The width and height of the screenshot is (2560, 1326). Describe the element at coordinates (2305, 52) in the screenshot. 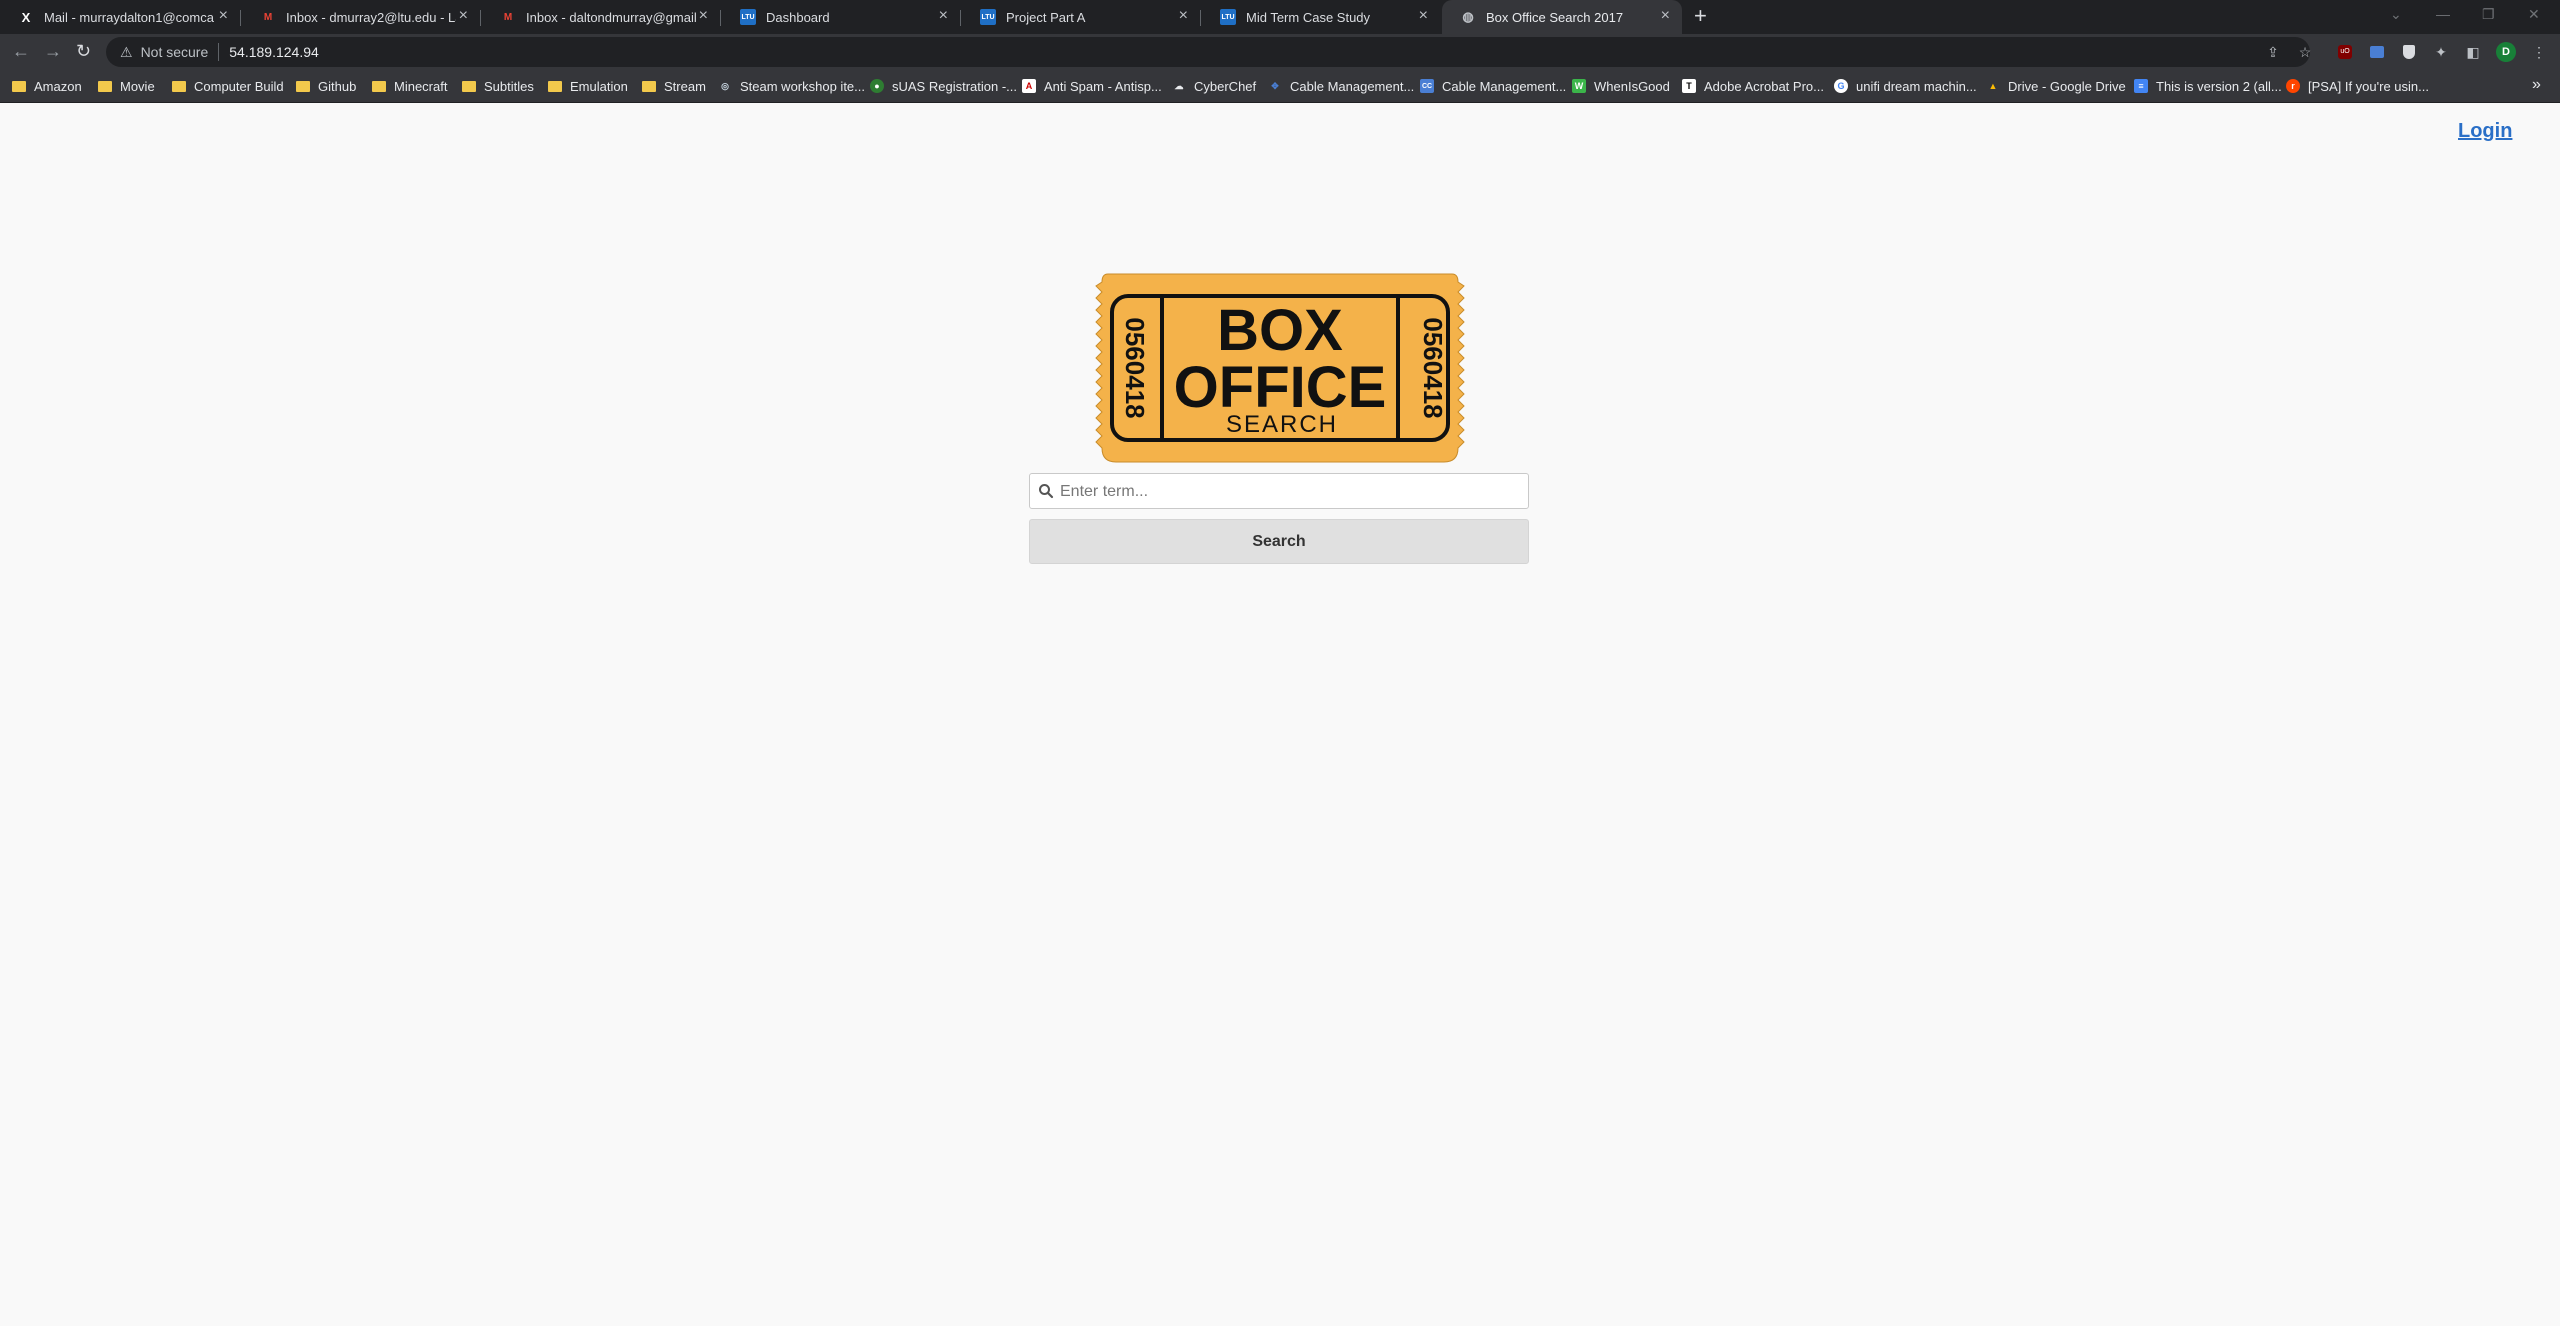

I see `bookmark-star-icon: ☆` at that location.